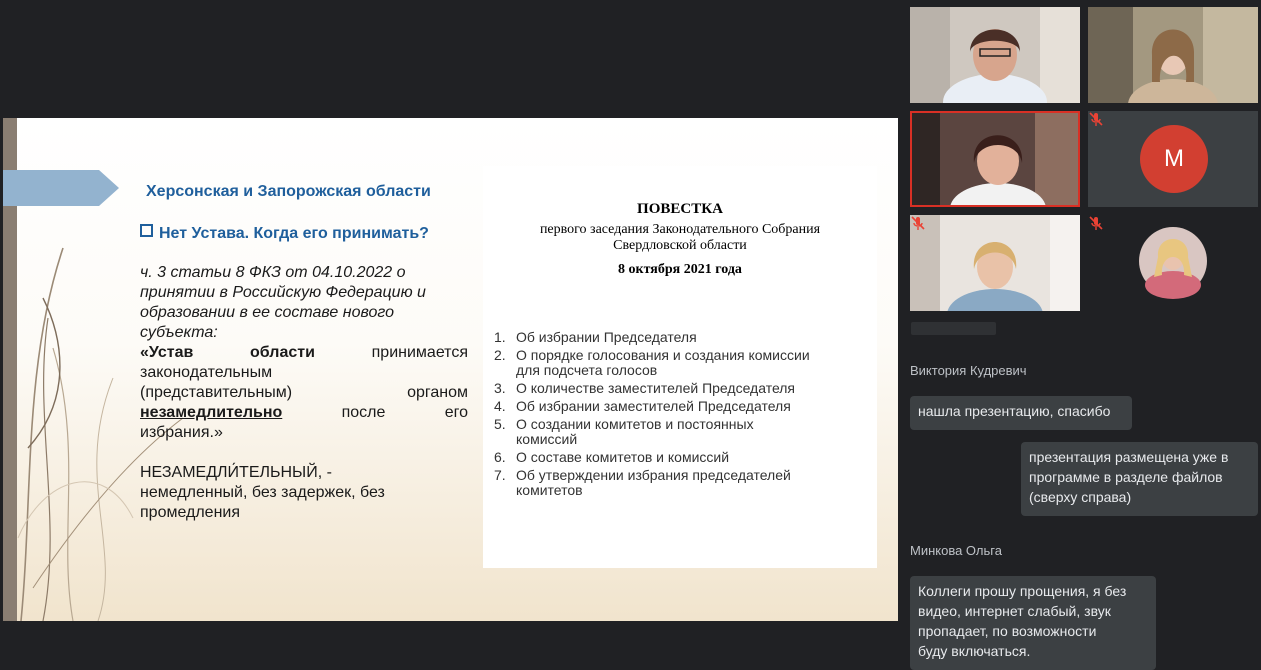 The height and width of the screenshot is (670, 1261). I want to click on agenda-item-text: О количестве заместителей Председателя, so click(656, 388).